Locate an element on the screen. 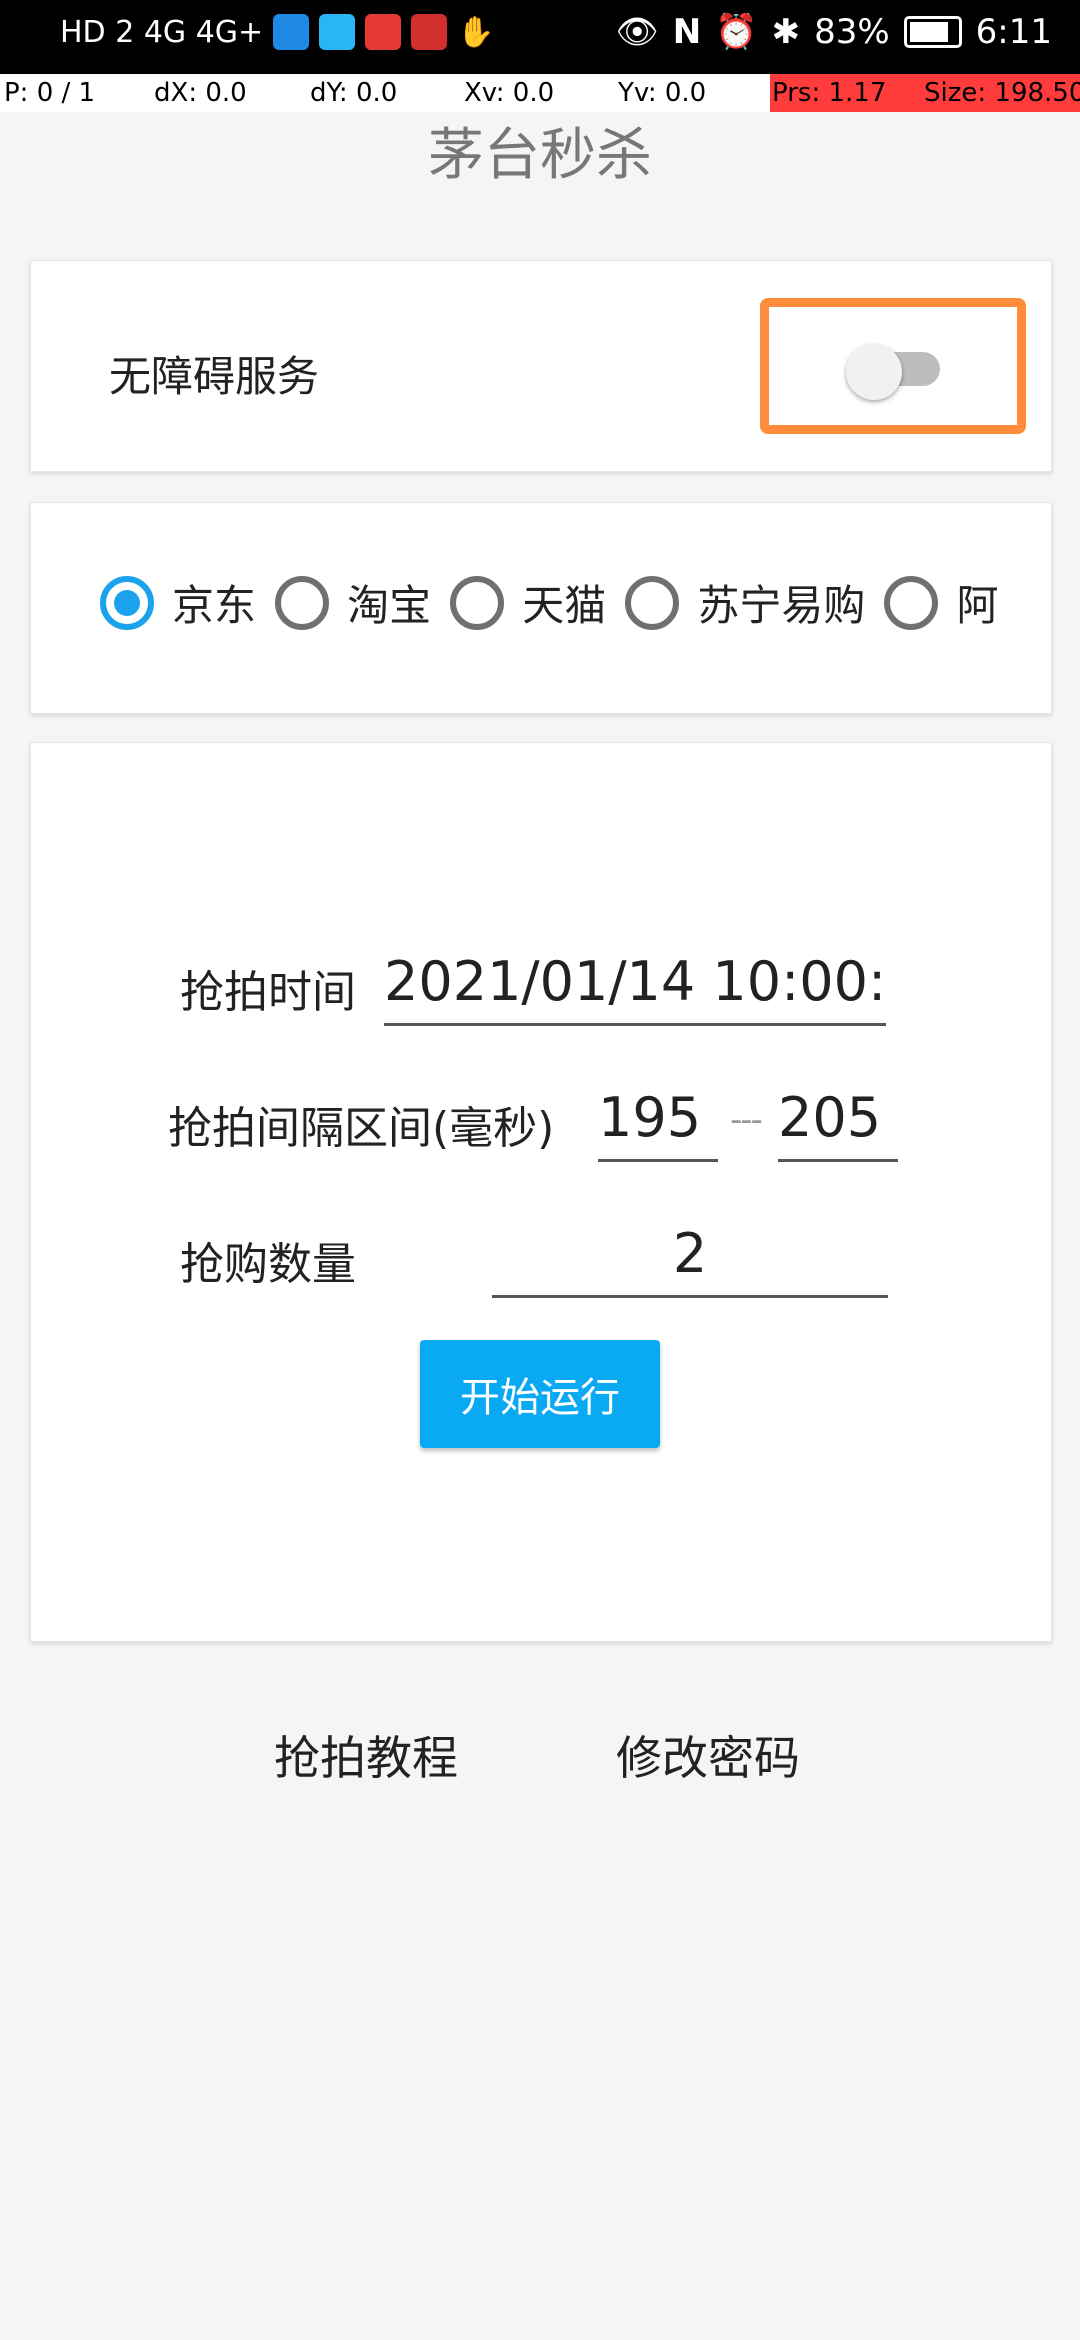 The image size is (1080, 2340). velocity-x: Xv: 0.0 is located at coordinates (509, 93).